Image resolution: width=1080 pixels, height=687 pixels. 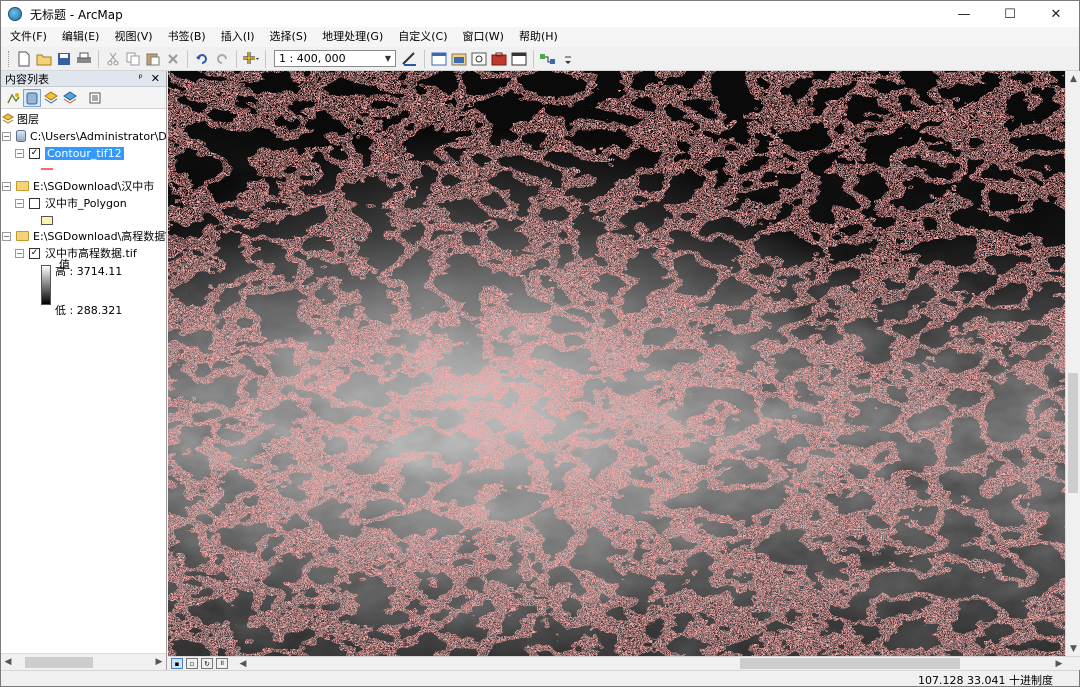 I want to click on delete-icon, so click(x=173, y=59).